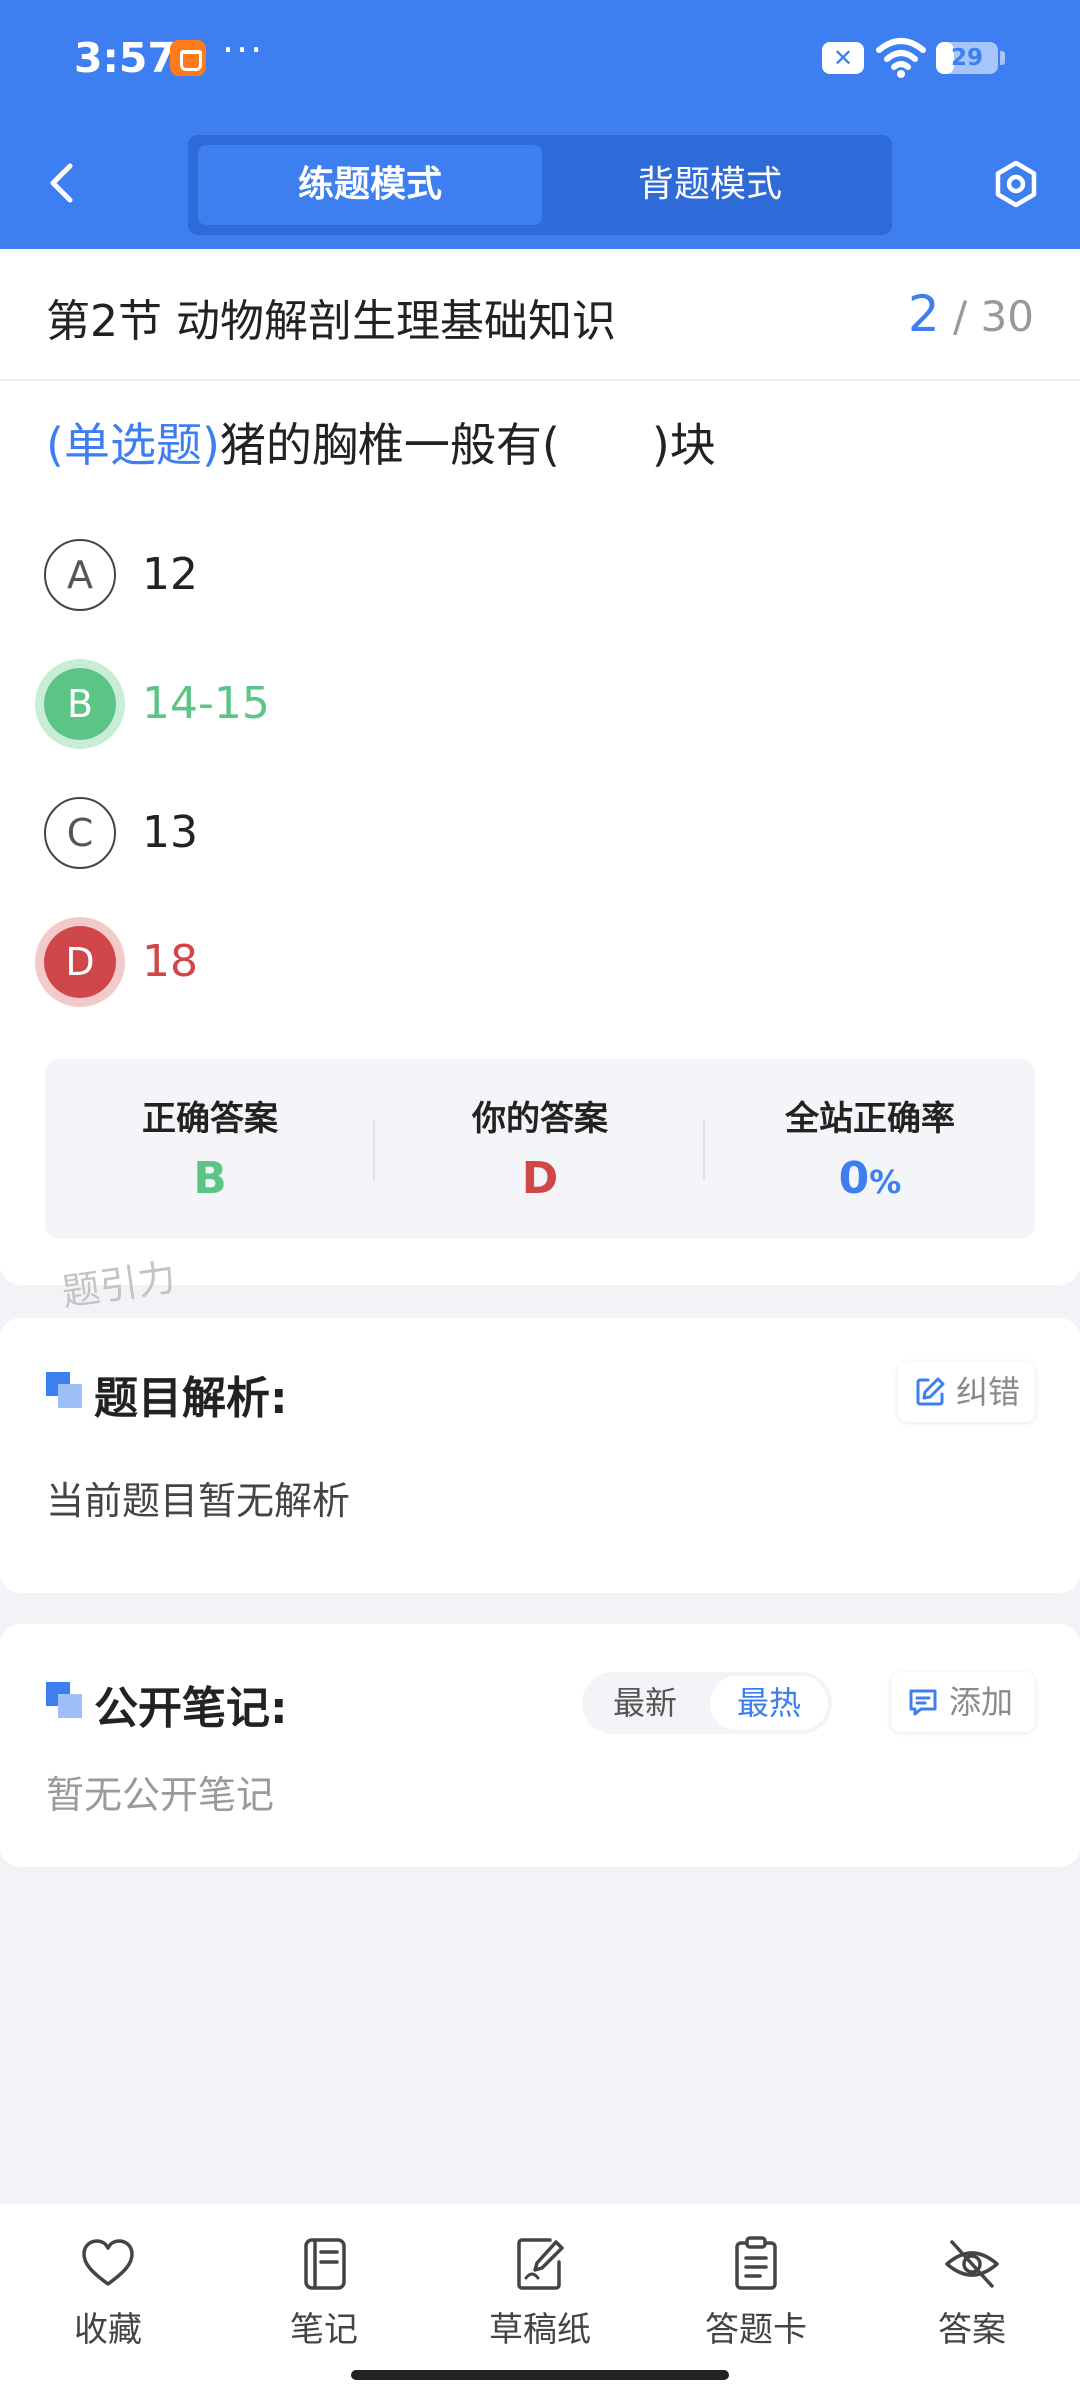  I want to click on analysis-panel, so click(540, 1455).